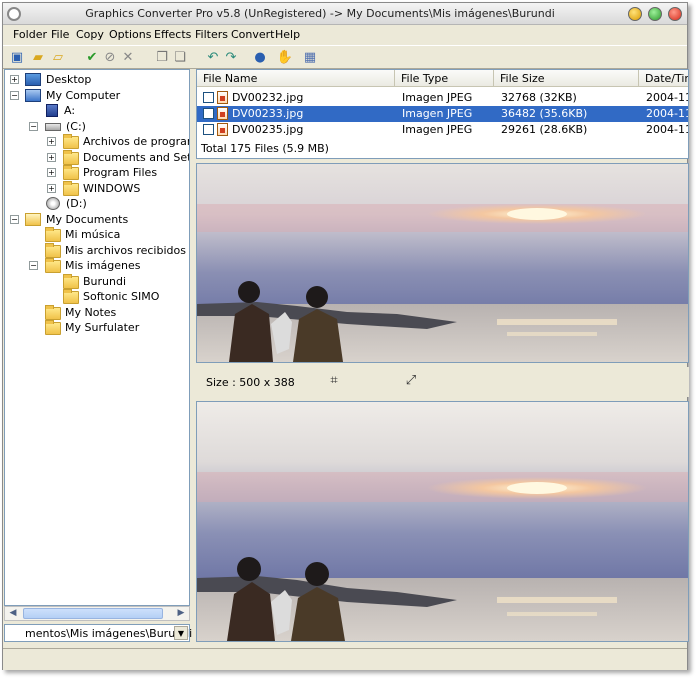 The width and height of the screenshot is (700, 681). What do you see at coordinates (53, 127) in the screenshot?
I see `drive-icon` at bounding box center [53, 127].